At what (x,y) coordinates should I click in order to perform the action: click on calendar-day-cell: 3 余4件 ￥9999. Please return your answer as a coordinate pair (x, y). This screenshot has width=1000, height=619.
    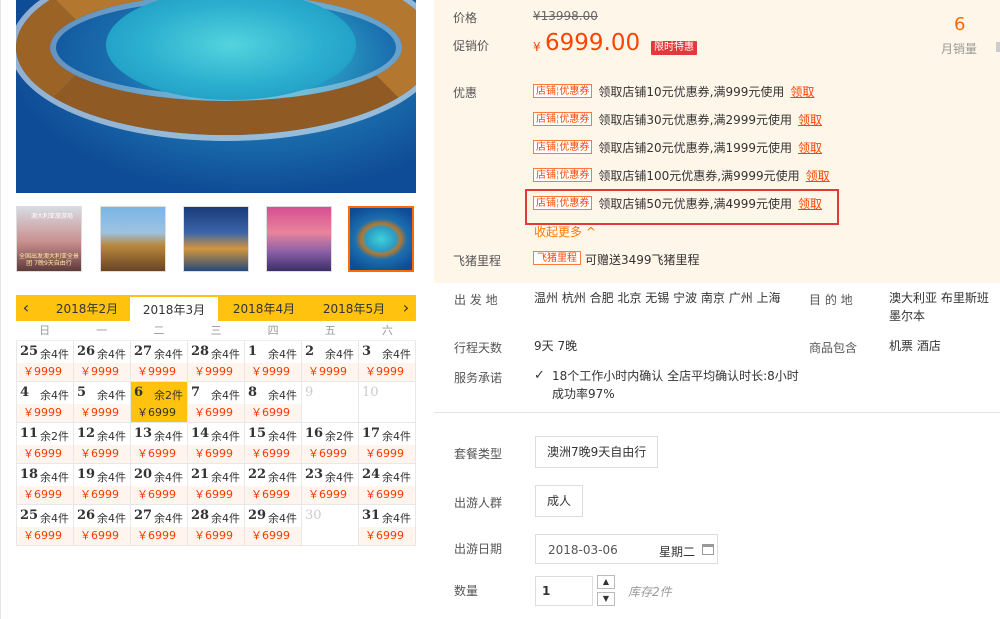
    Looking at the image, I should click on (387, 361).